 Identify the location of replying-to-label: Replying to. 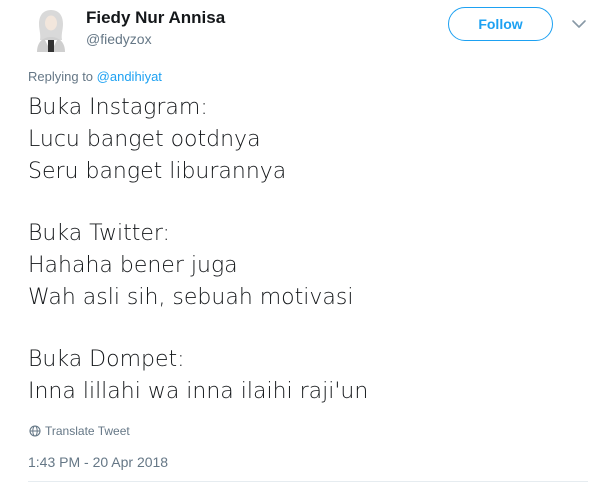
(61, 76).